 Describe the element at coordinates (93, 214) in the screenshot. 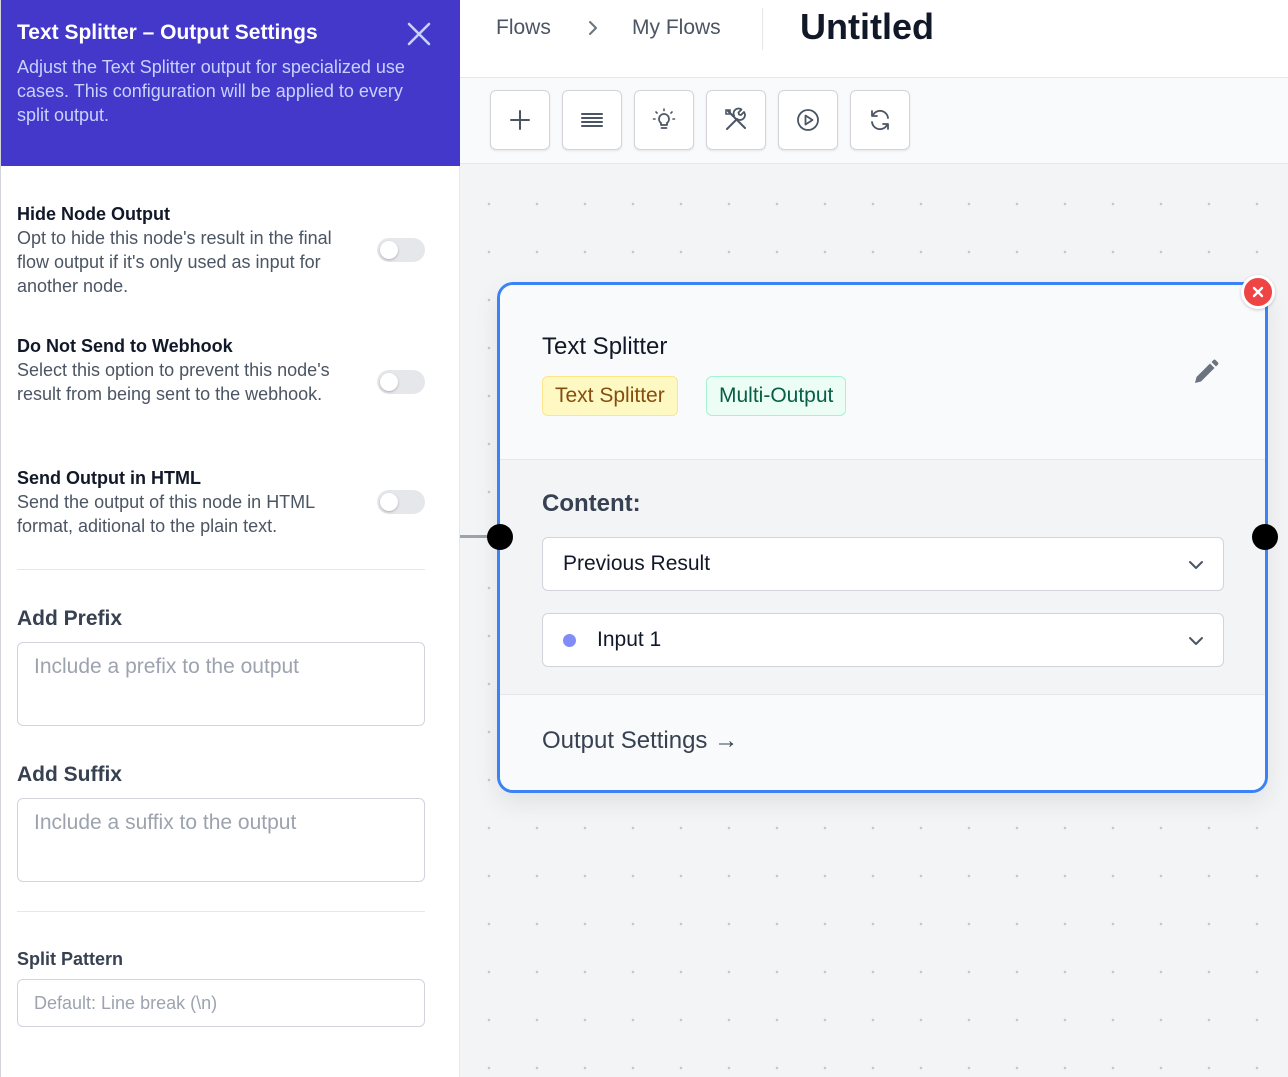

I see `setting-title: Hide Node Output` at that location.